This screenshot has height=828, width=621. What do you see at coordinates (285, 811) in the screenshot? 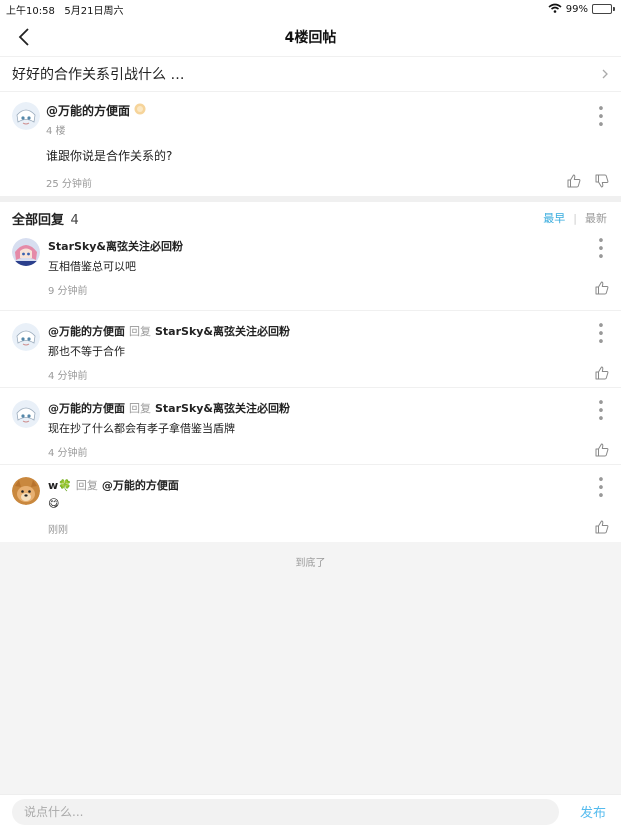
I see `comment-input` at bounding box center [285, 811].